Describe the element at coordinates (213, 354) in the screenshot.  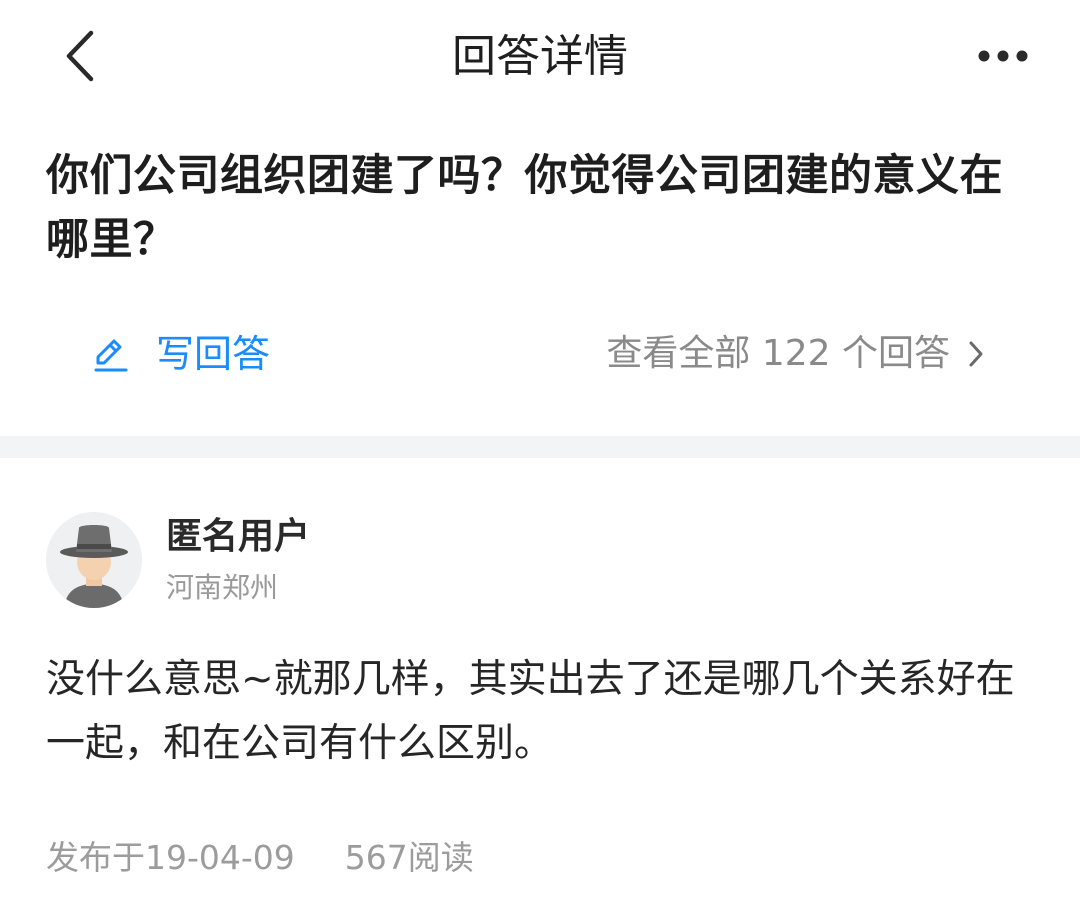
I see `write-answer-label: 写回答` at that location.